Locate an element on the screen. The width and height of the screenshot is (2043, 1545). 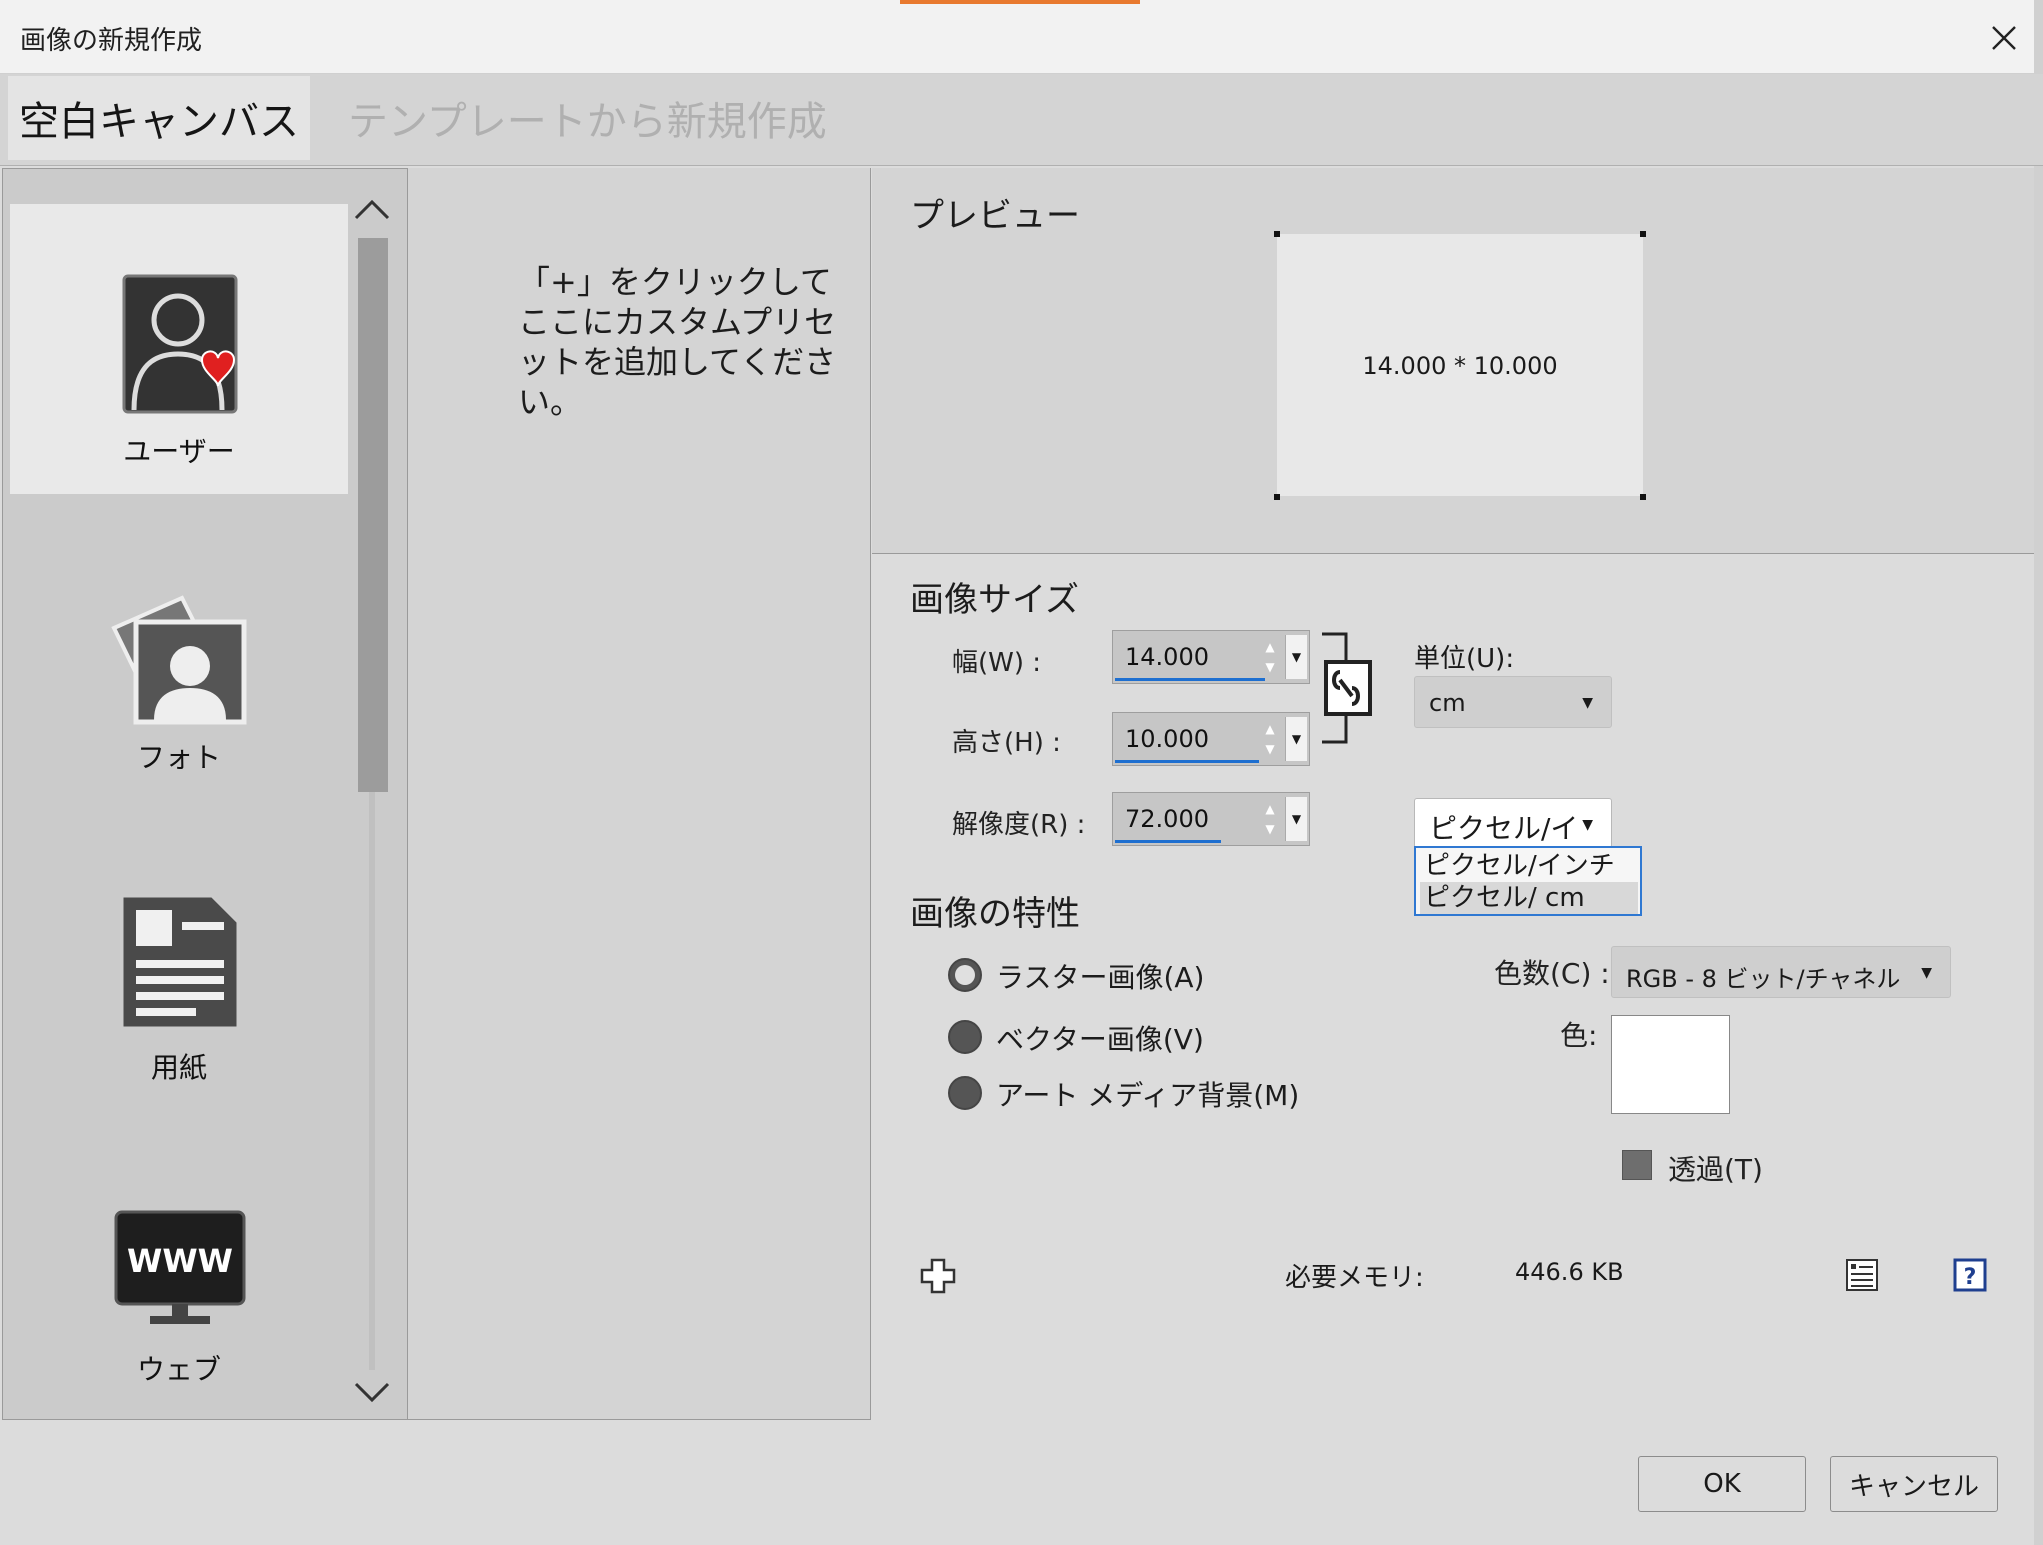
resolution-unit-dropdown: ピクセル/インチ ピクセル/ cm is located at coordinates (1528, 881).